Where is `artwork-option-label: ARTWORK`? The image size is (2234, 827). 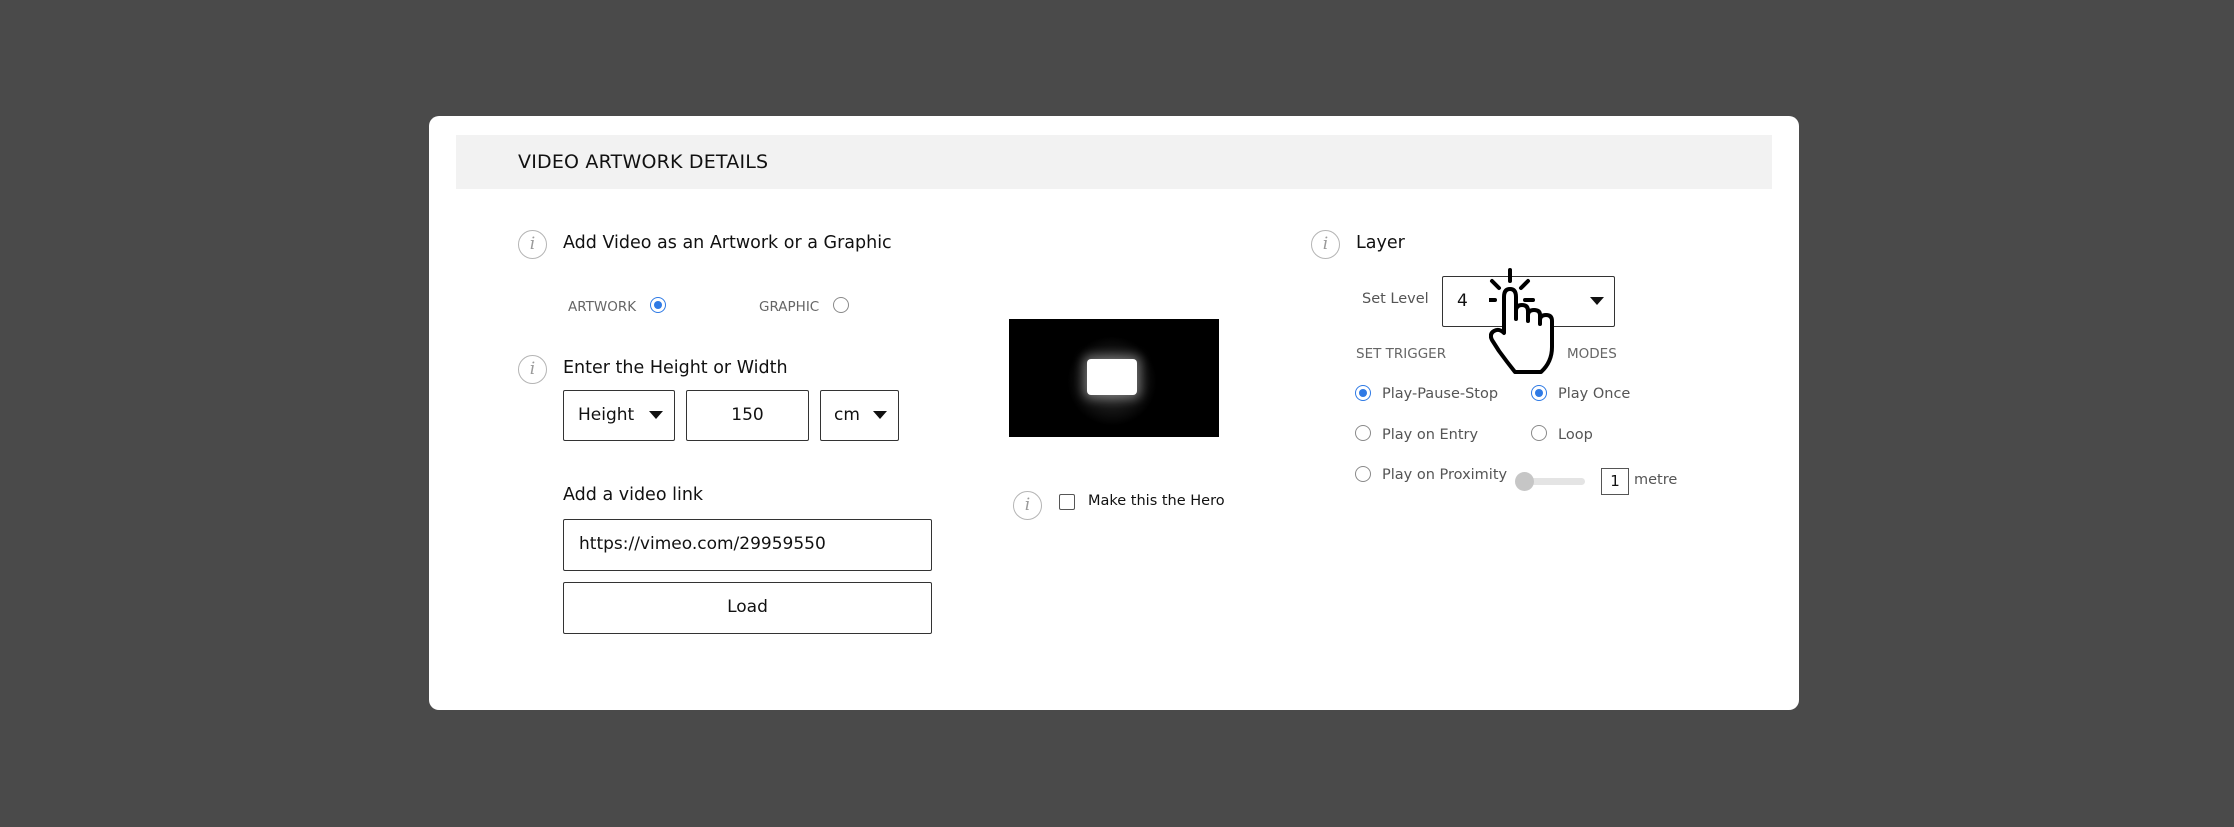
artwork-option-label: ARTWORK is located at coordinates (602, 307).